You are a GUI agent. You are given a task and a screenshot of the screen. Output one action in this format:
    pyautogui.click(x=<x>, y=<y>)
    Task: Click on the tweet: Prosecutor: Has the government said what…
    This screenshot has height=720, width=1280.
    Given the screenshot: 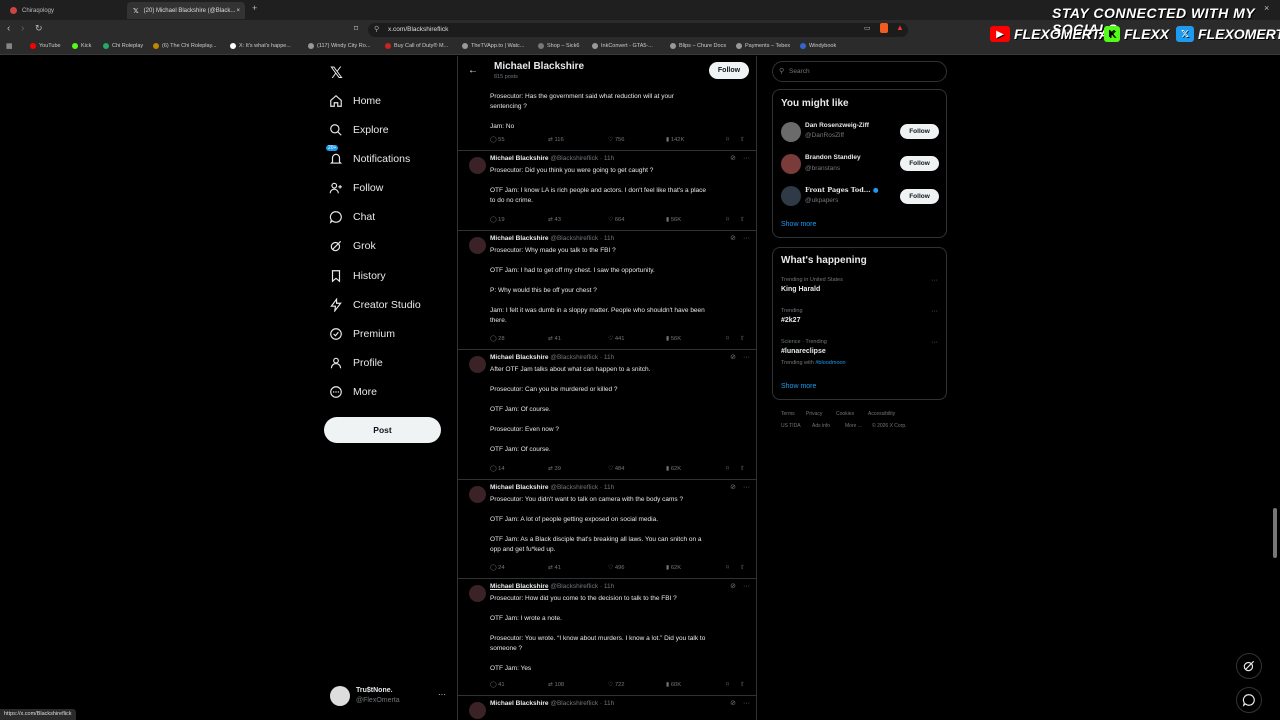 What is the action you would take?
    pyautogui.click(x=607, y=119)
    